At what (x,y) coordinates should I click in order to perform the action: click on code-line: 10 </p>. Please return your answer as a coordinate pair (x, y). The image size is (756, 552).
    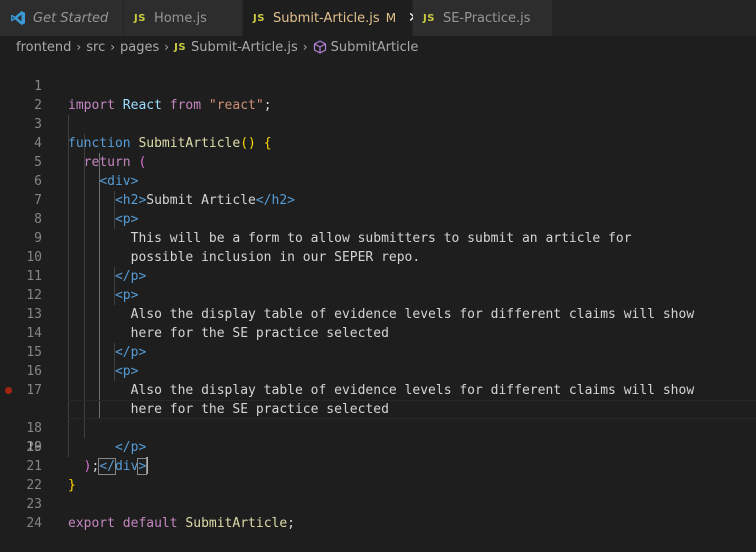
    Looking at the image, I should click on (378, 256).